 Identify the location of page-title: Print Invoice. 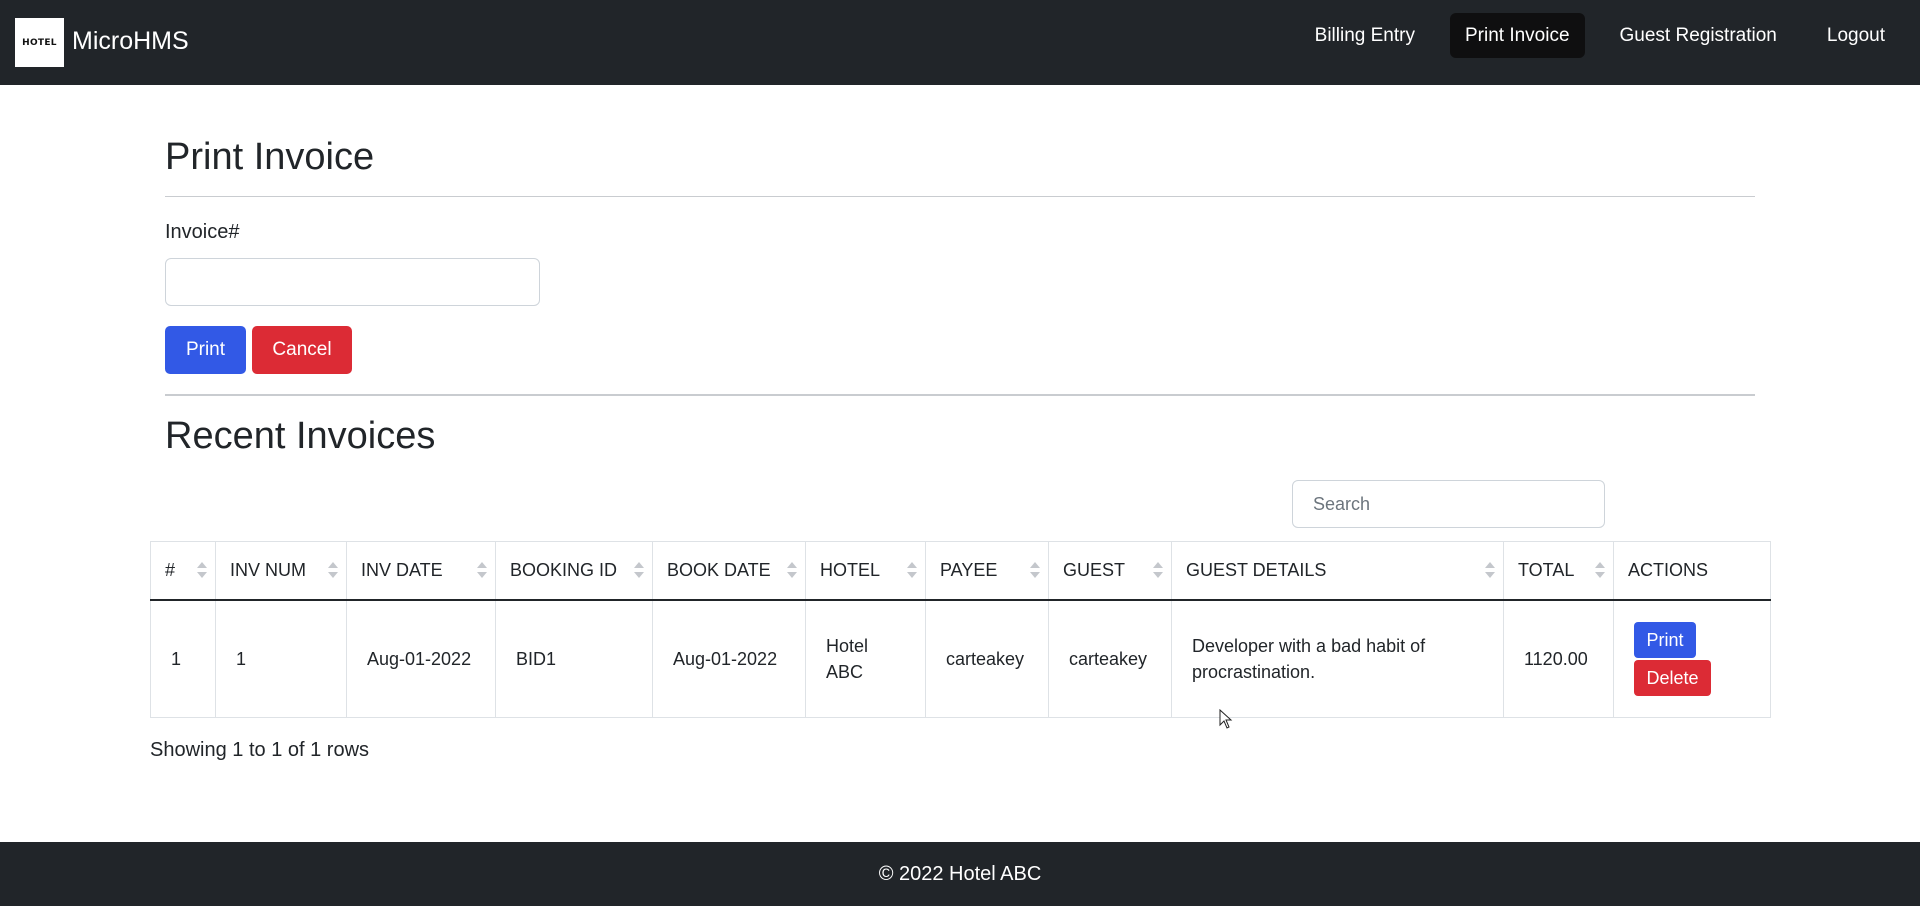
(270, 157).